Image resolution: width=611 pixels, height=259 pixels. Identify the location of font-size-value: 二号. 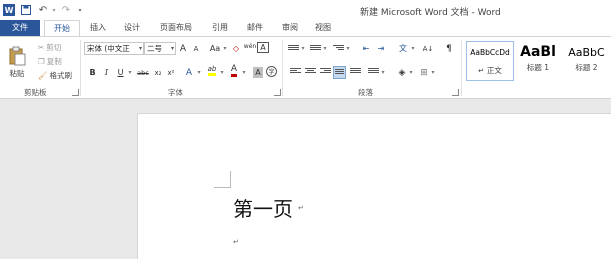
(154, 48).